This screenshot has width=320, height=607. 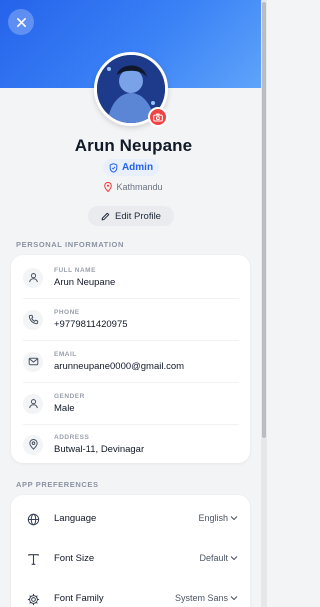 I want to click on font-size-select: Default, so click(x=218, y=558).